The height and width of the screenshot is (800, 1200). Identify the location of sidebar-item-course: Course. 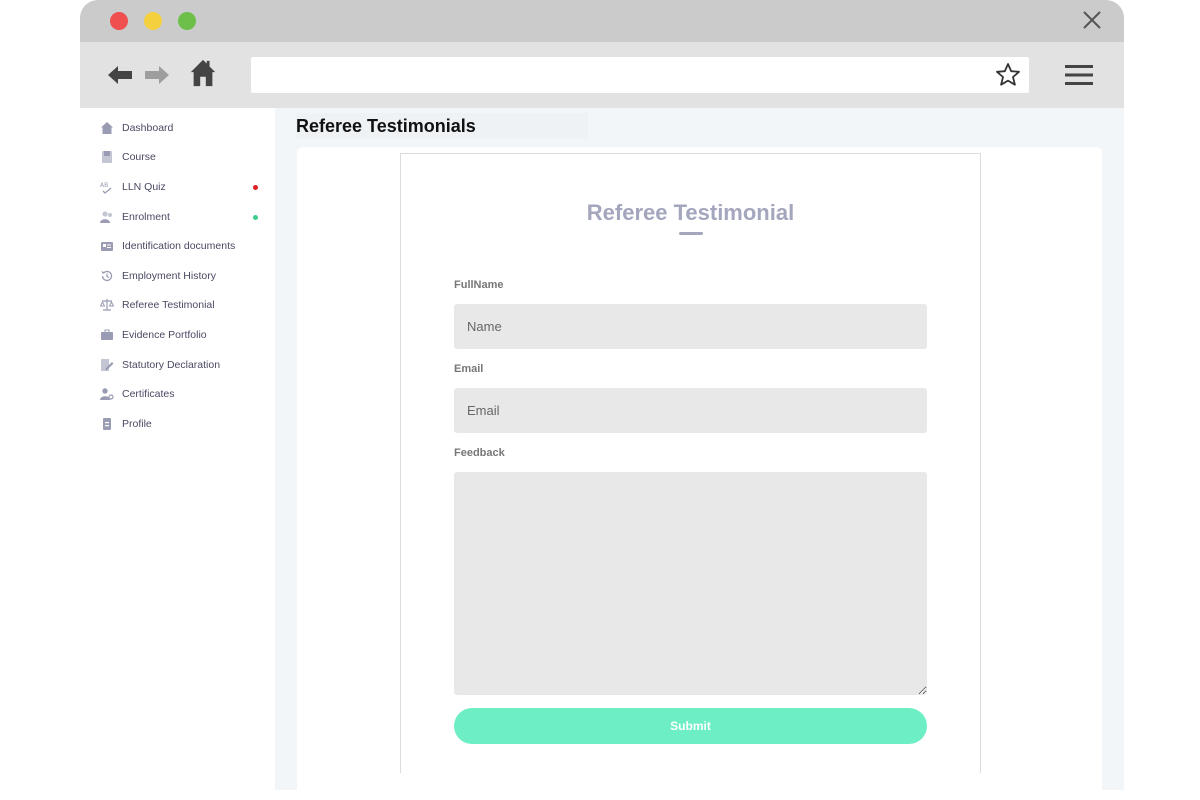
(182, 157).